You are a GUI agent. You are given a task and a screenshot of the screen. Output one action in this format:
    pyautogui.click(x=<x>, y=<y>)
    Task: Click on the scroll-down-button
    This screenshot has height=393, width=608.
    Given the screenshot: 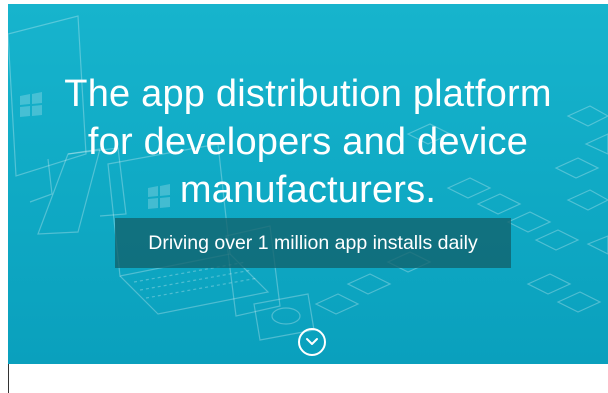 What is the action you would take?
    pyautogui.click(x=312, y=342)
    